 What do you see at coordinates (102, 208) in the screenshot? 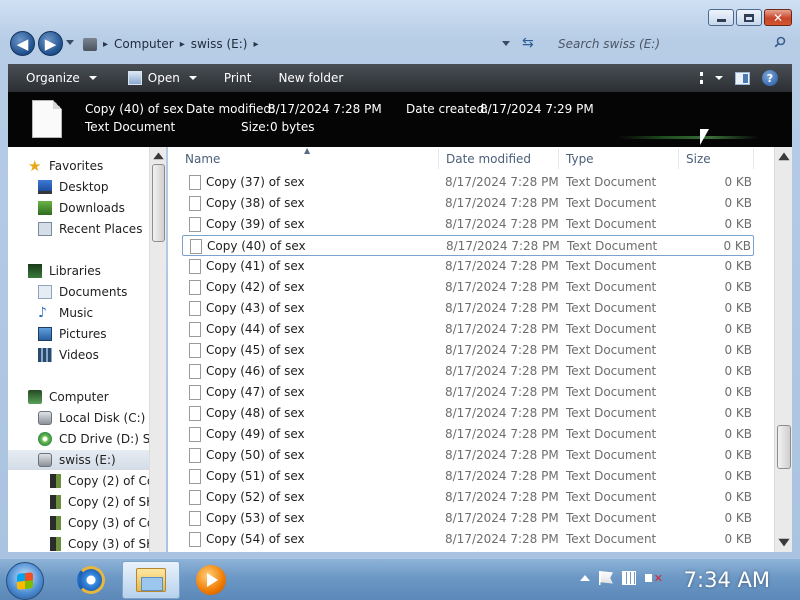
I see `nav-downloads: Downloads` at bounding box center [102, 208].